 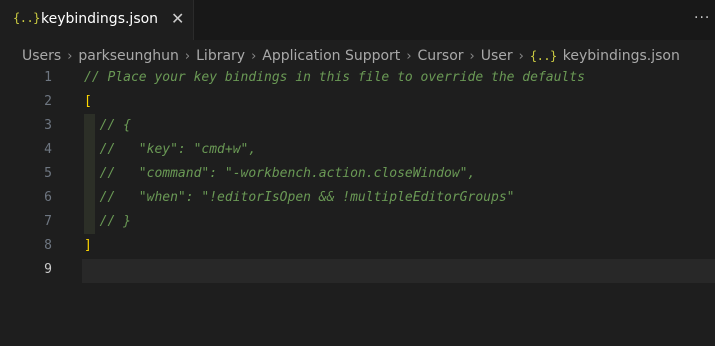 I want to click on editor-line: 7 // }, so click(x=357, y=222).